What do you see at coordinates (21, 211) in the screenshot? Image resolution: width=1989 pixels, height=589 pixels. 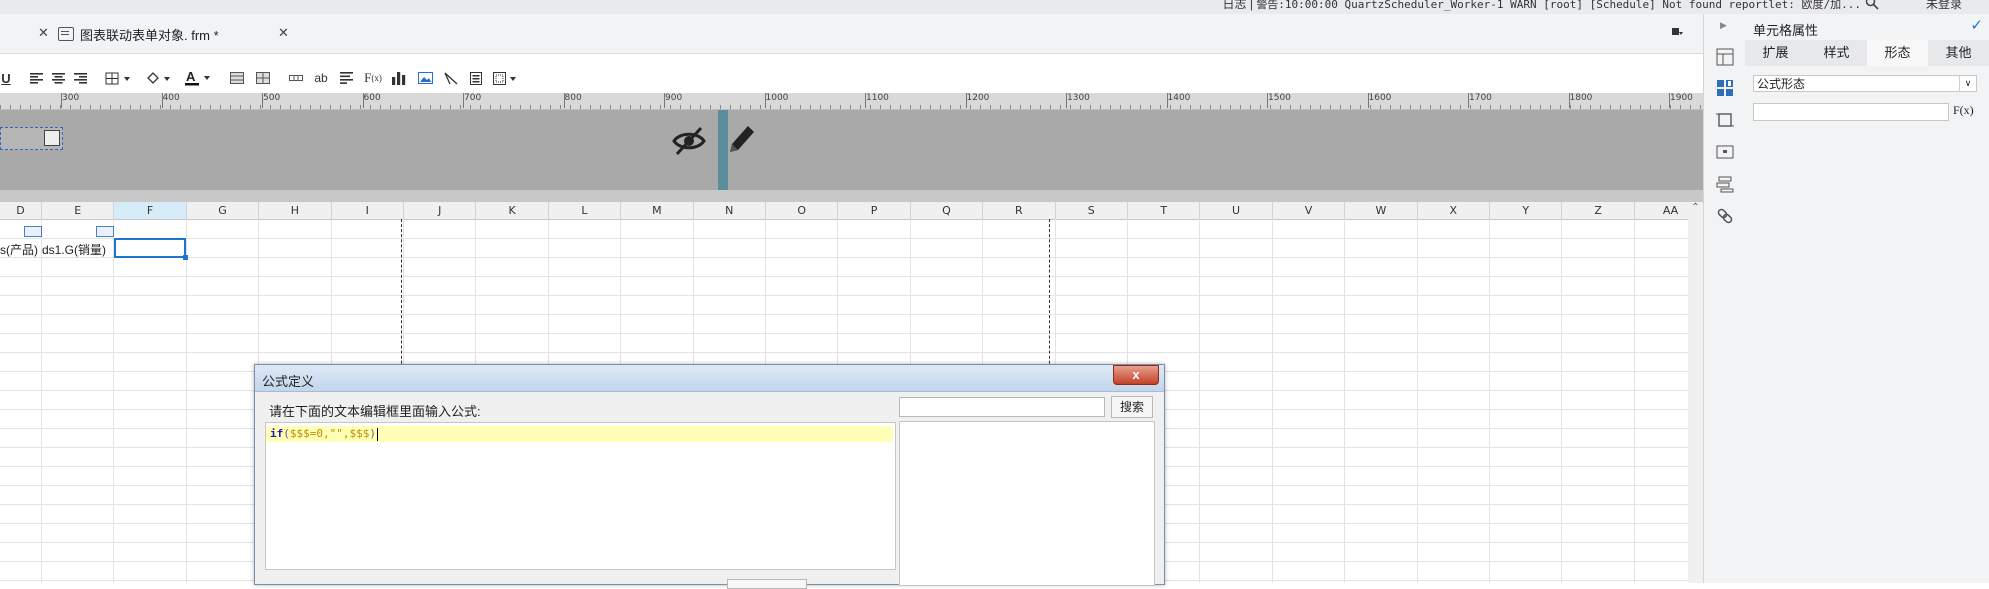 I see `column-header-d: D` at bounding box center [21, 211].